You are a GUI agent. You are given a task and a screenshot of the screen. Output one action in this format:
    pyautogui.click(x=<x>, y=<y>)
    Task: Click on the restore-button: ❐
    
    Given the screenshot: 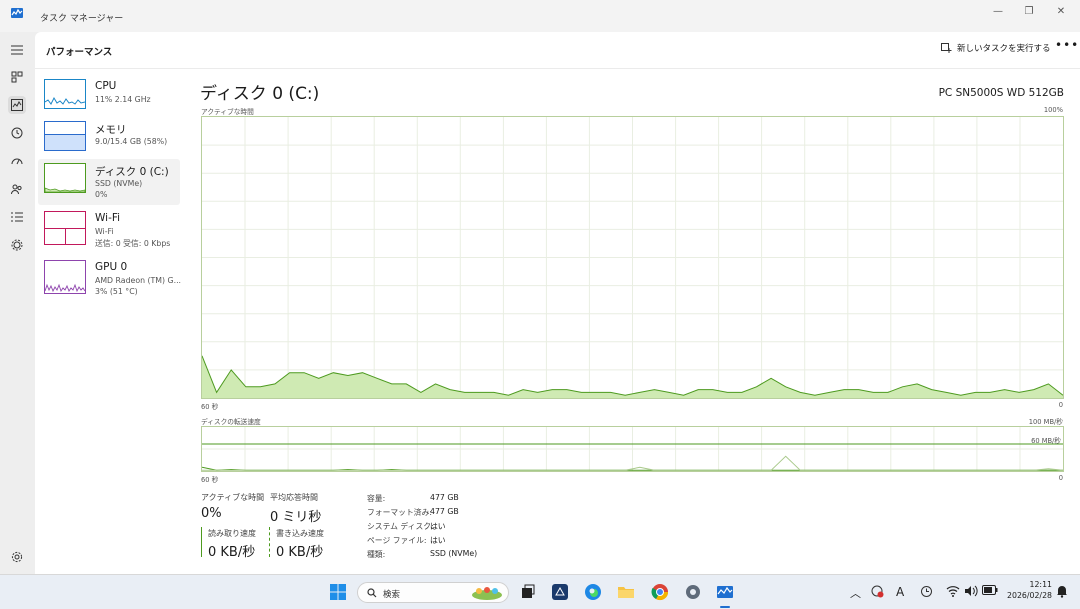 What is the action you would take?
    pyautogui.click(x=1029, y=12)
    